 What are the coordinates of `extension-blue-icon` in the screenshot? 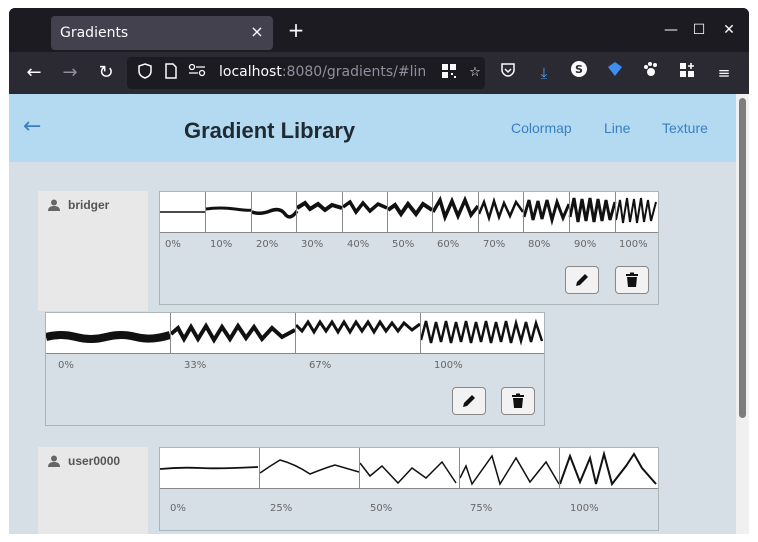 It's located at (615, 73).